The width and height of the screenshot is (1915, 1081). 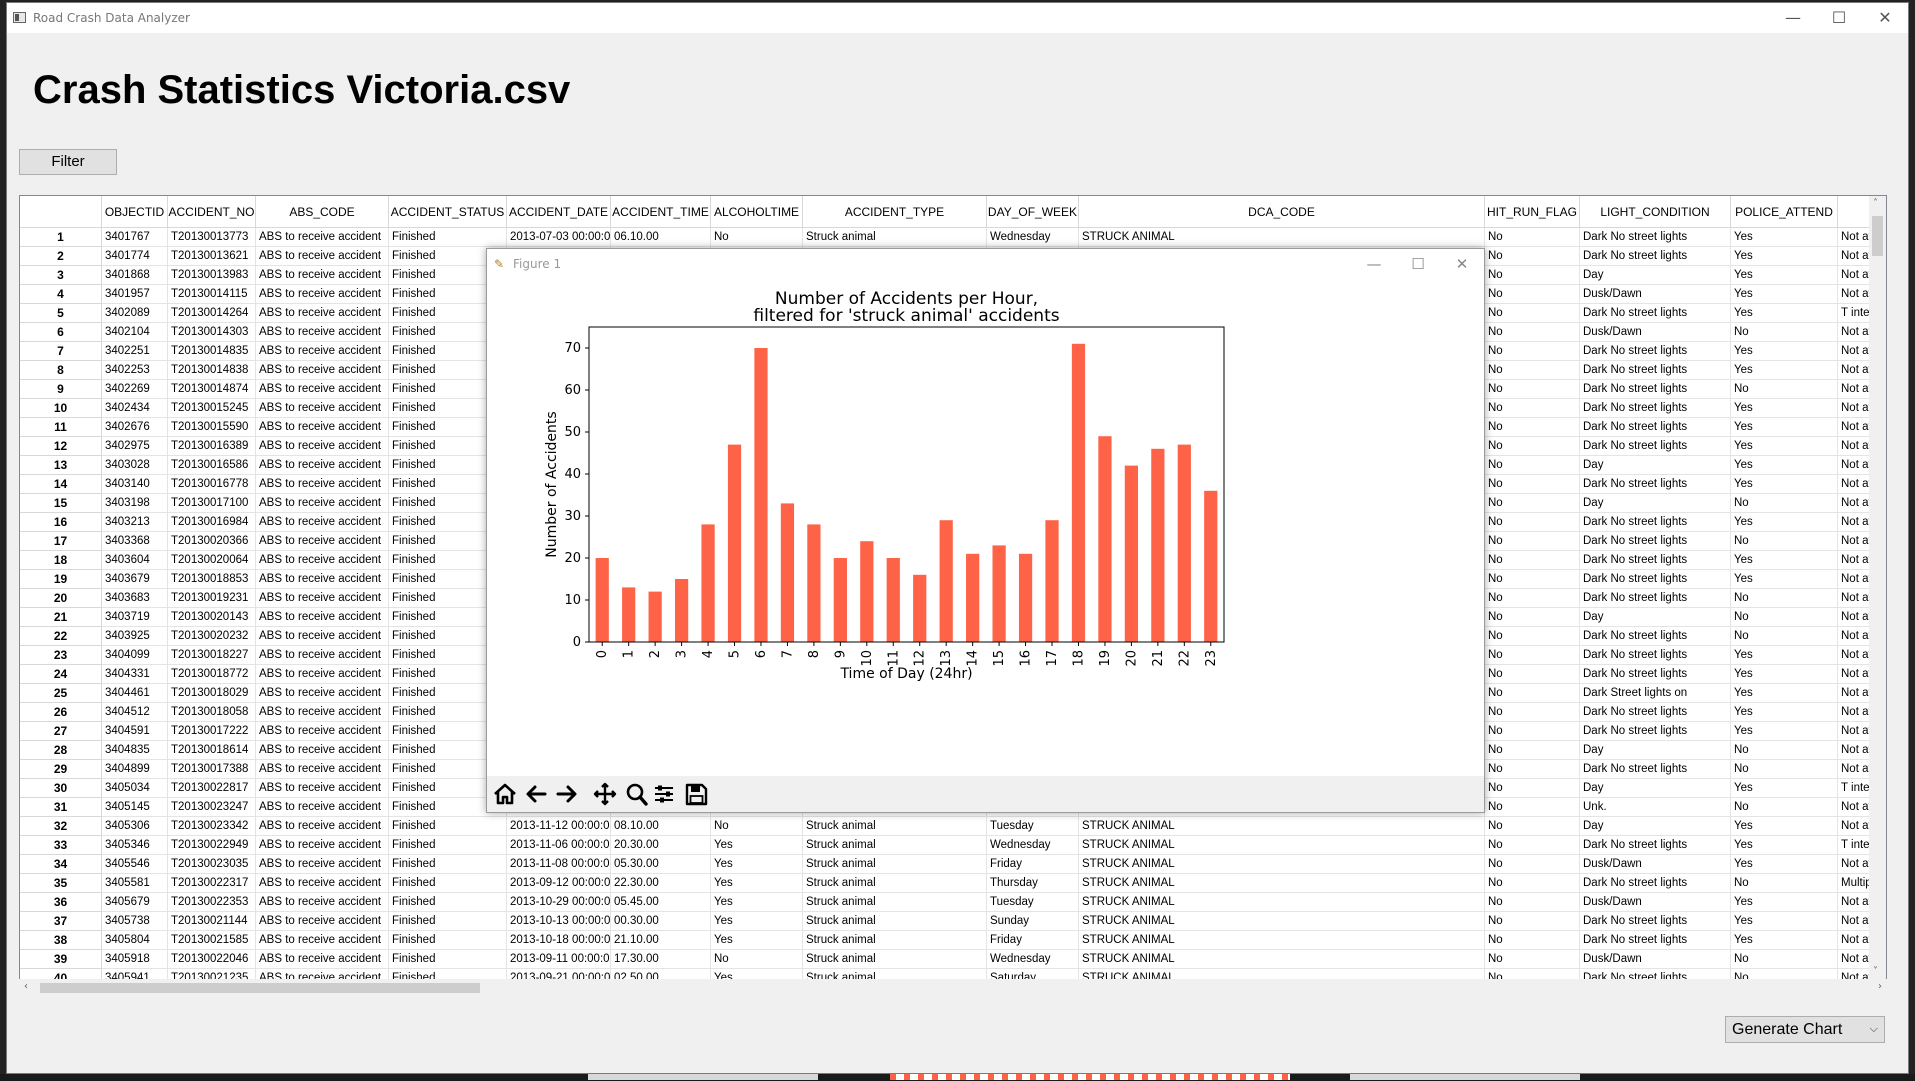 What do you see at coordinates (1877, 236) in the screenshot?
I see `vertical-scroll-thumb` at bounding box center [1877, 236].